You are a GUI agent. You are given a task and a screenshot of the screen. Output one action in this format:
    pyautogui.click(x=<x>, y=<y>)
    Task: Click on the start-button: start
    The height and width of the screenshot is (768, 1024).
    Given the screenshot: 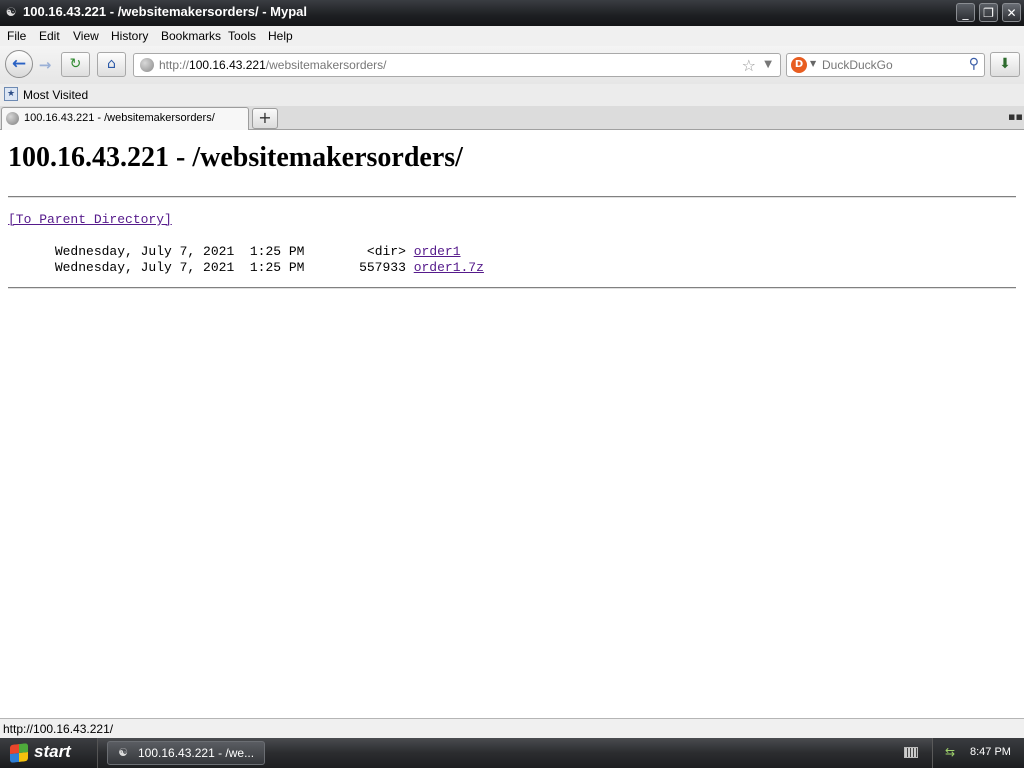 What is the action you would take?
    pyautogui.click(x=49, y=753)
    